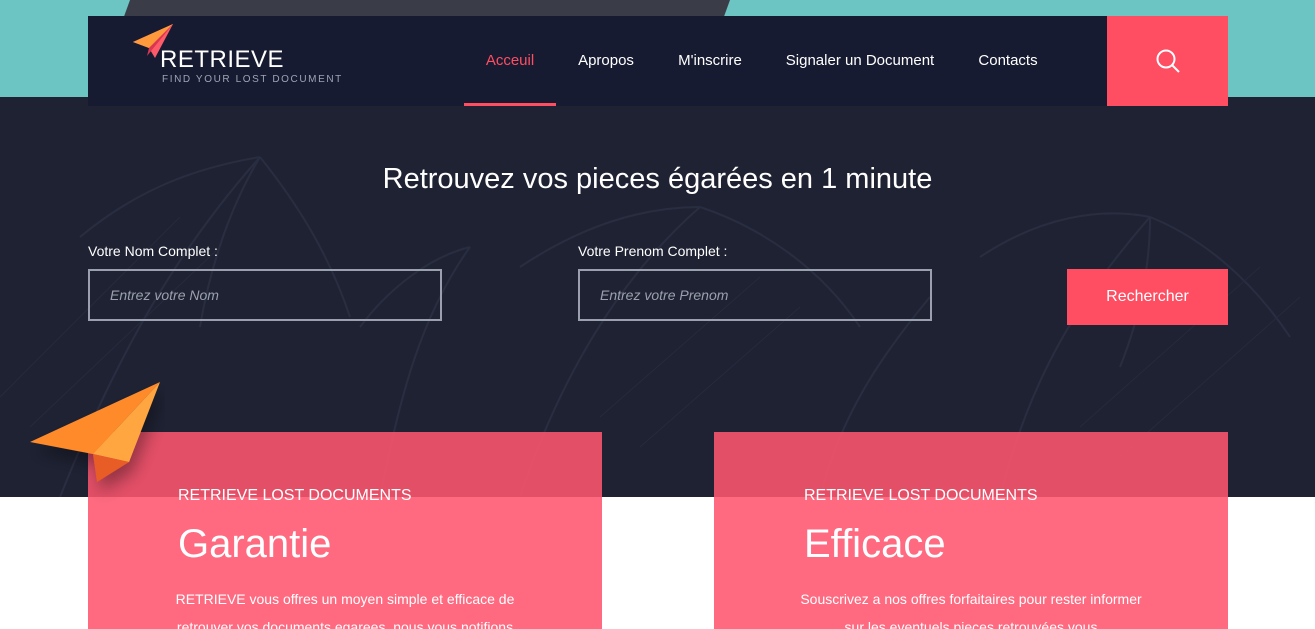 The image size is (1315, 629). Describe the element at coordinates (875, 544) in the screenshot. I see `card-title: Efficace` at that location.